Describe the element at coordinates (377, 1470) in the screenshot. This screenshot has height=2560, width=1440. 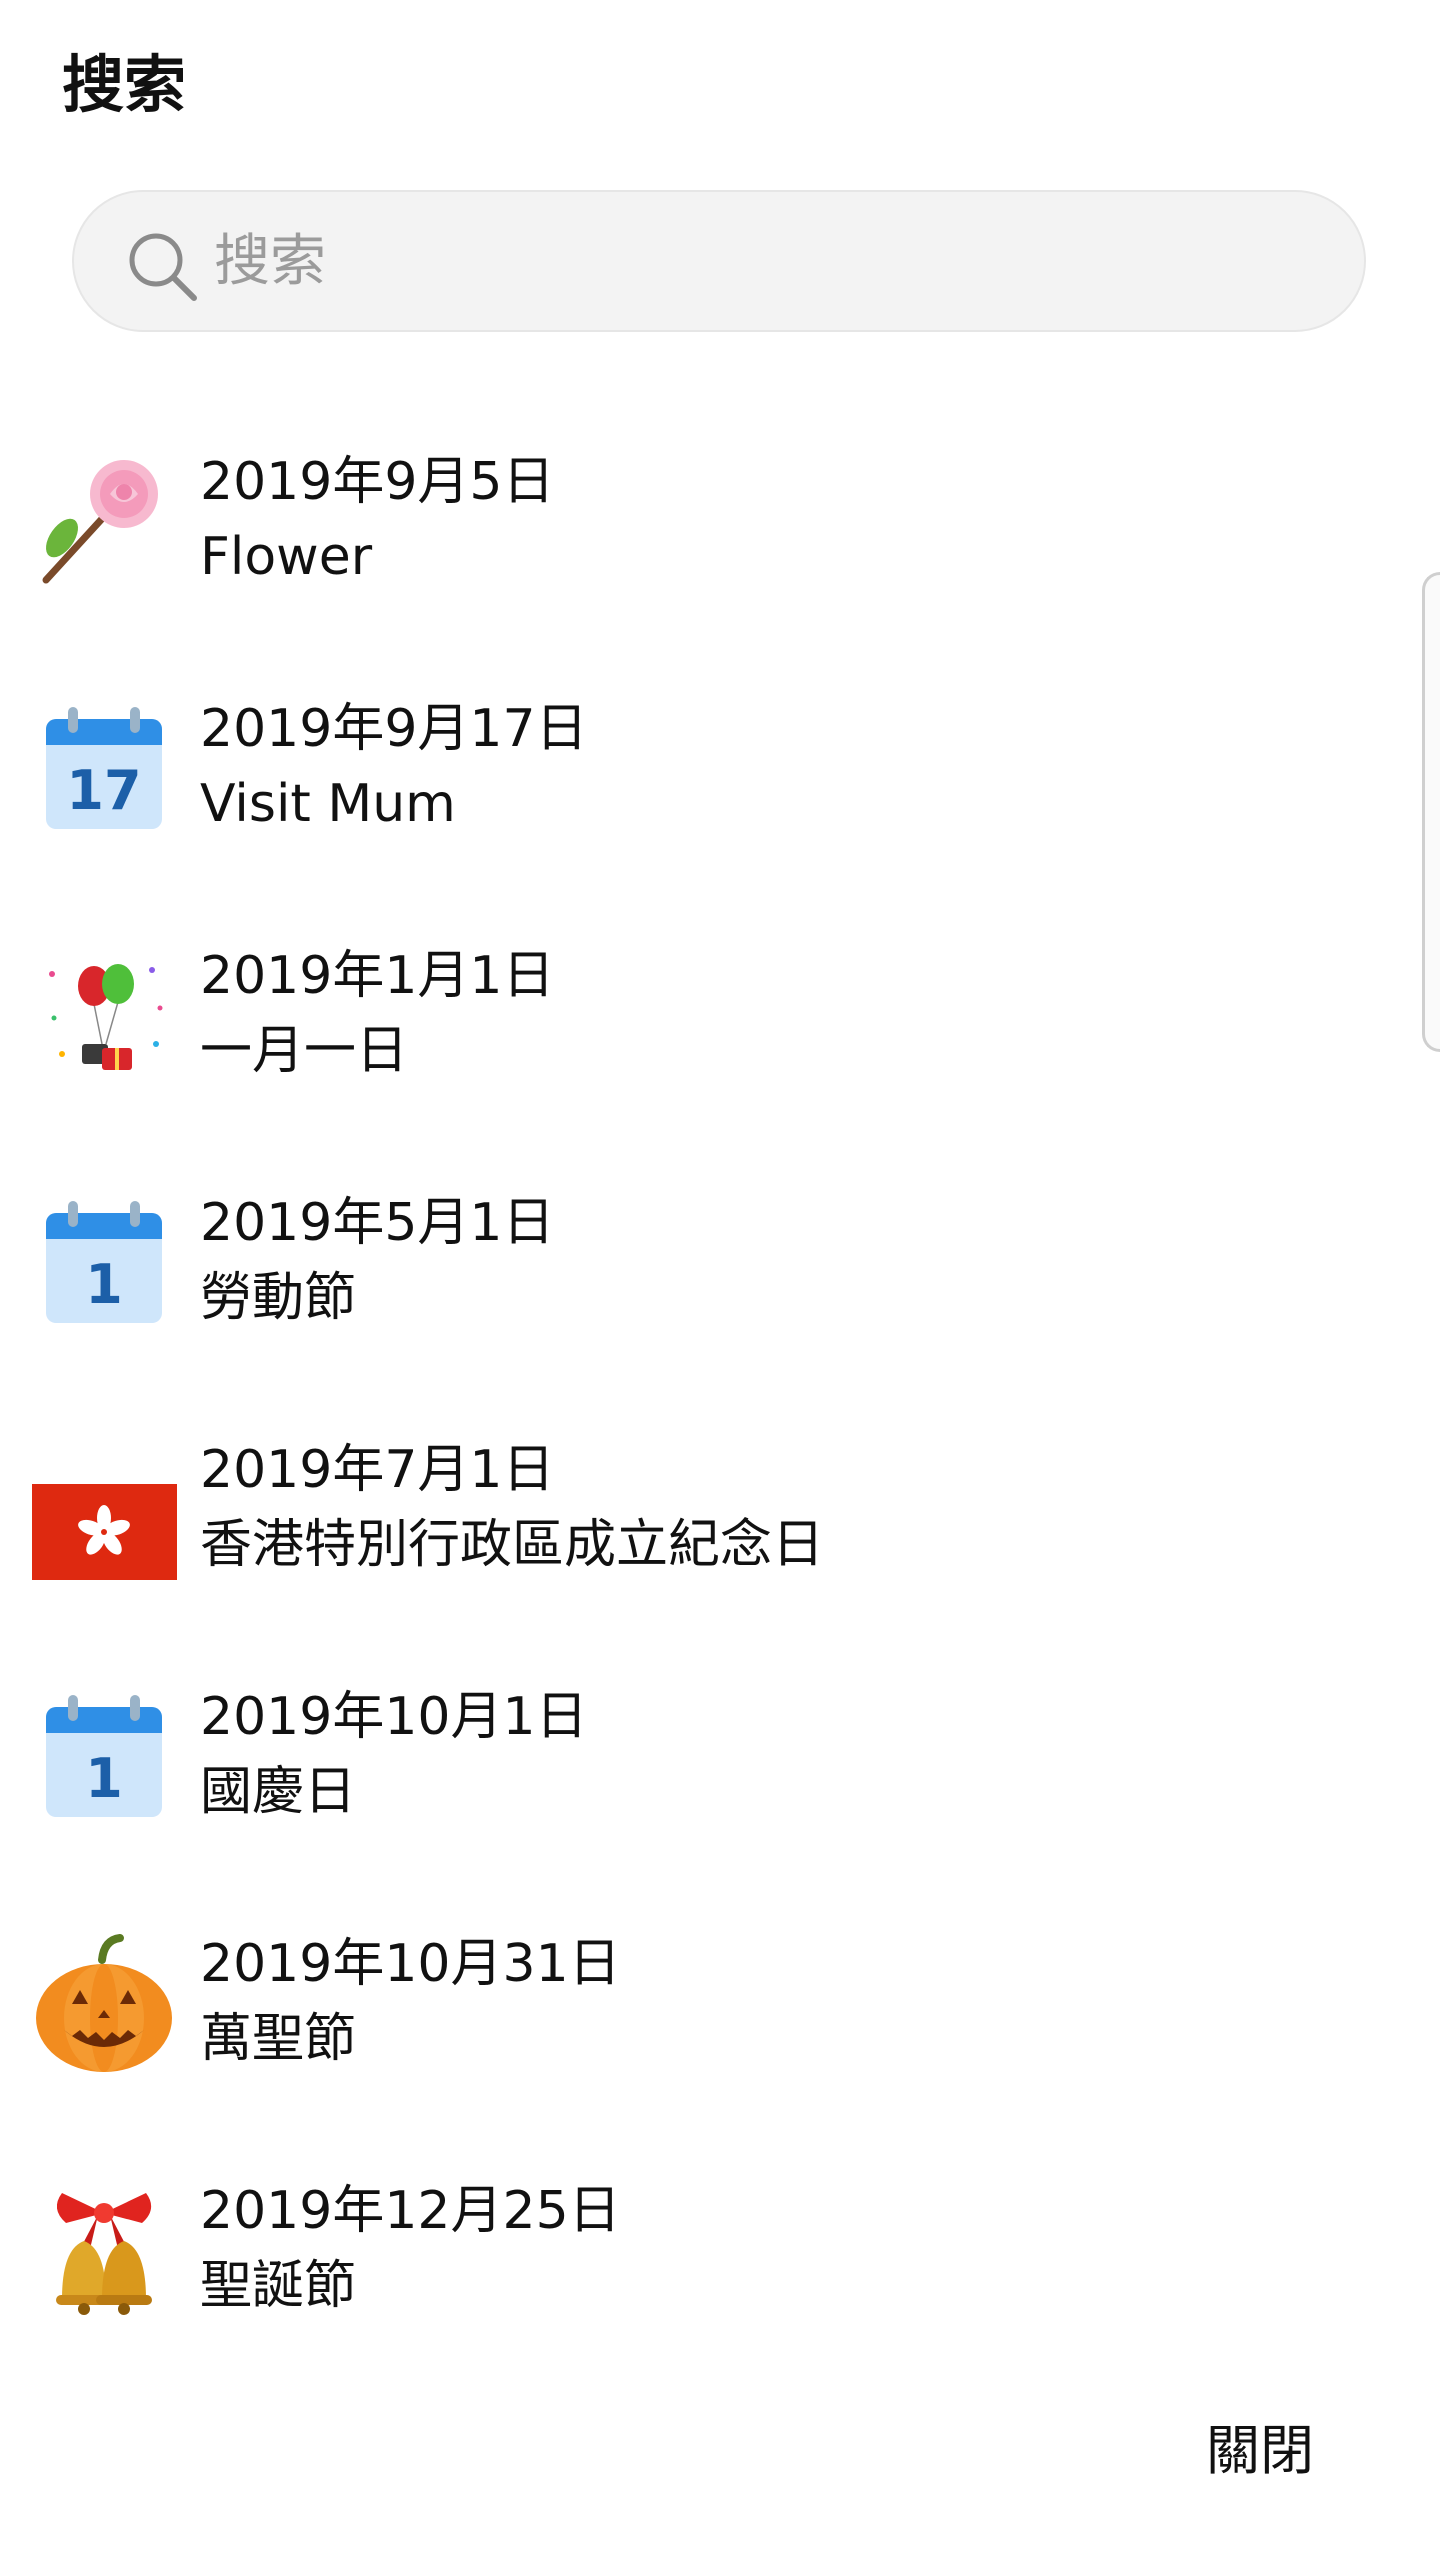
I see `event-date: 2019年7月1日` at that location.